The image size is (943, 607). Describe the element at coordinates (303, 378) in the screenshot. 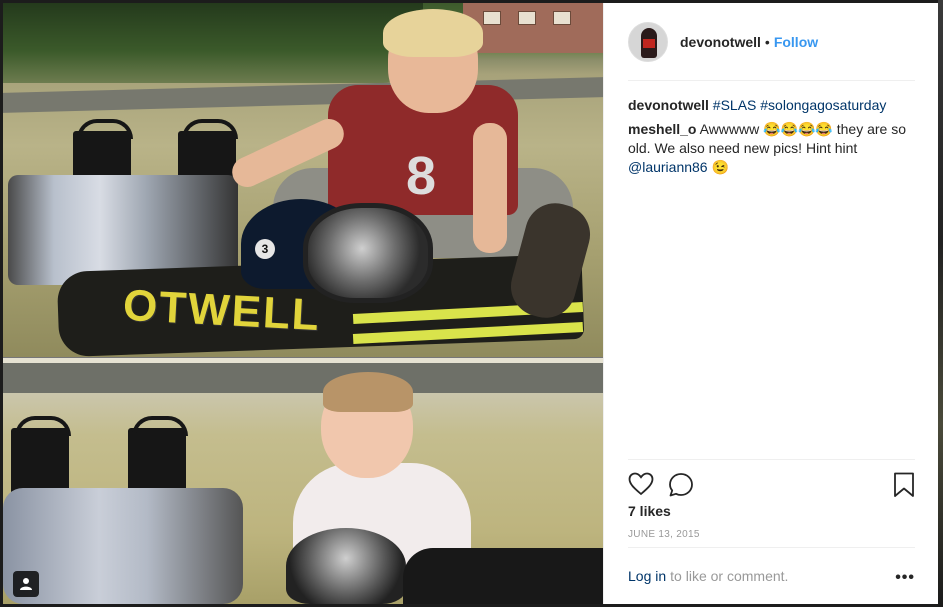

I see `road` at that location.